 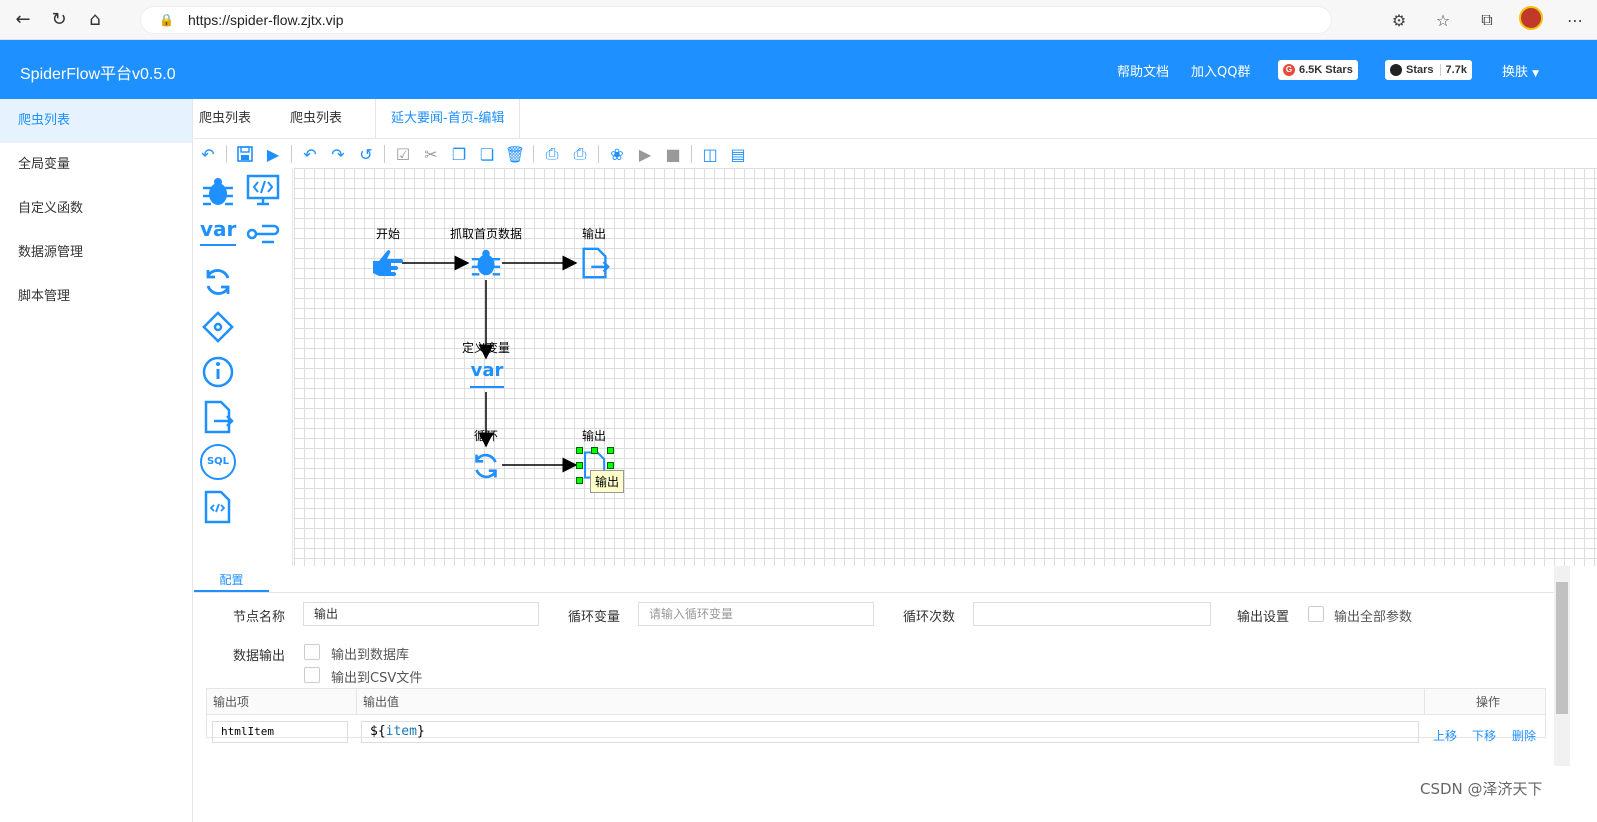 I want to click on process-node-icon, so click(x=263, y=234).